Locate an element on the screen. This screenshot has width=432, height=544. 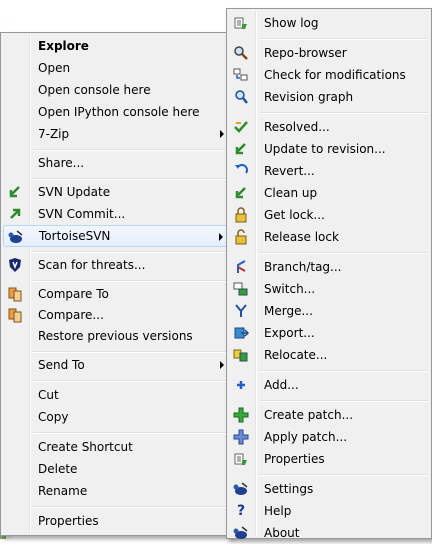
menu-item-label: Restore previous versions is located at coordinates (115, 336).